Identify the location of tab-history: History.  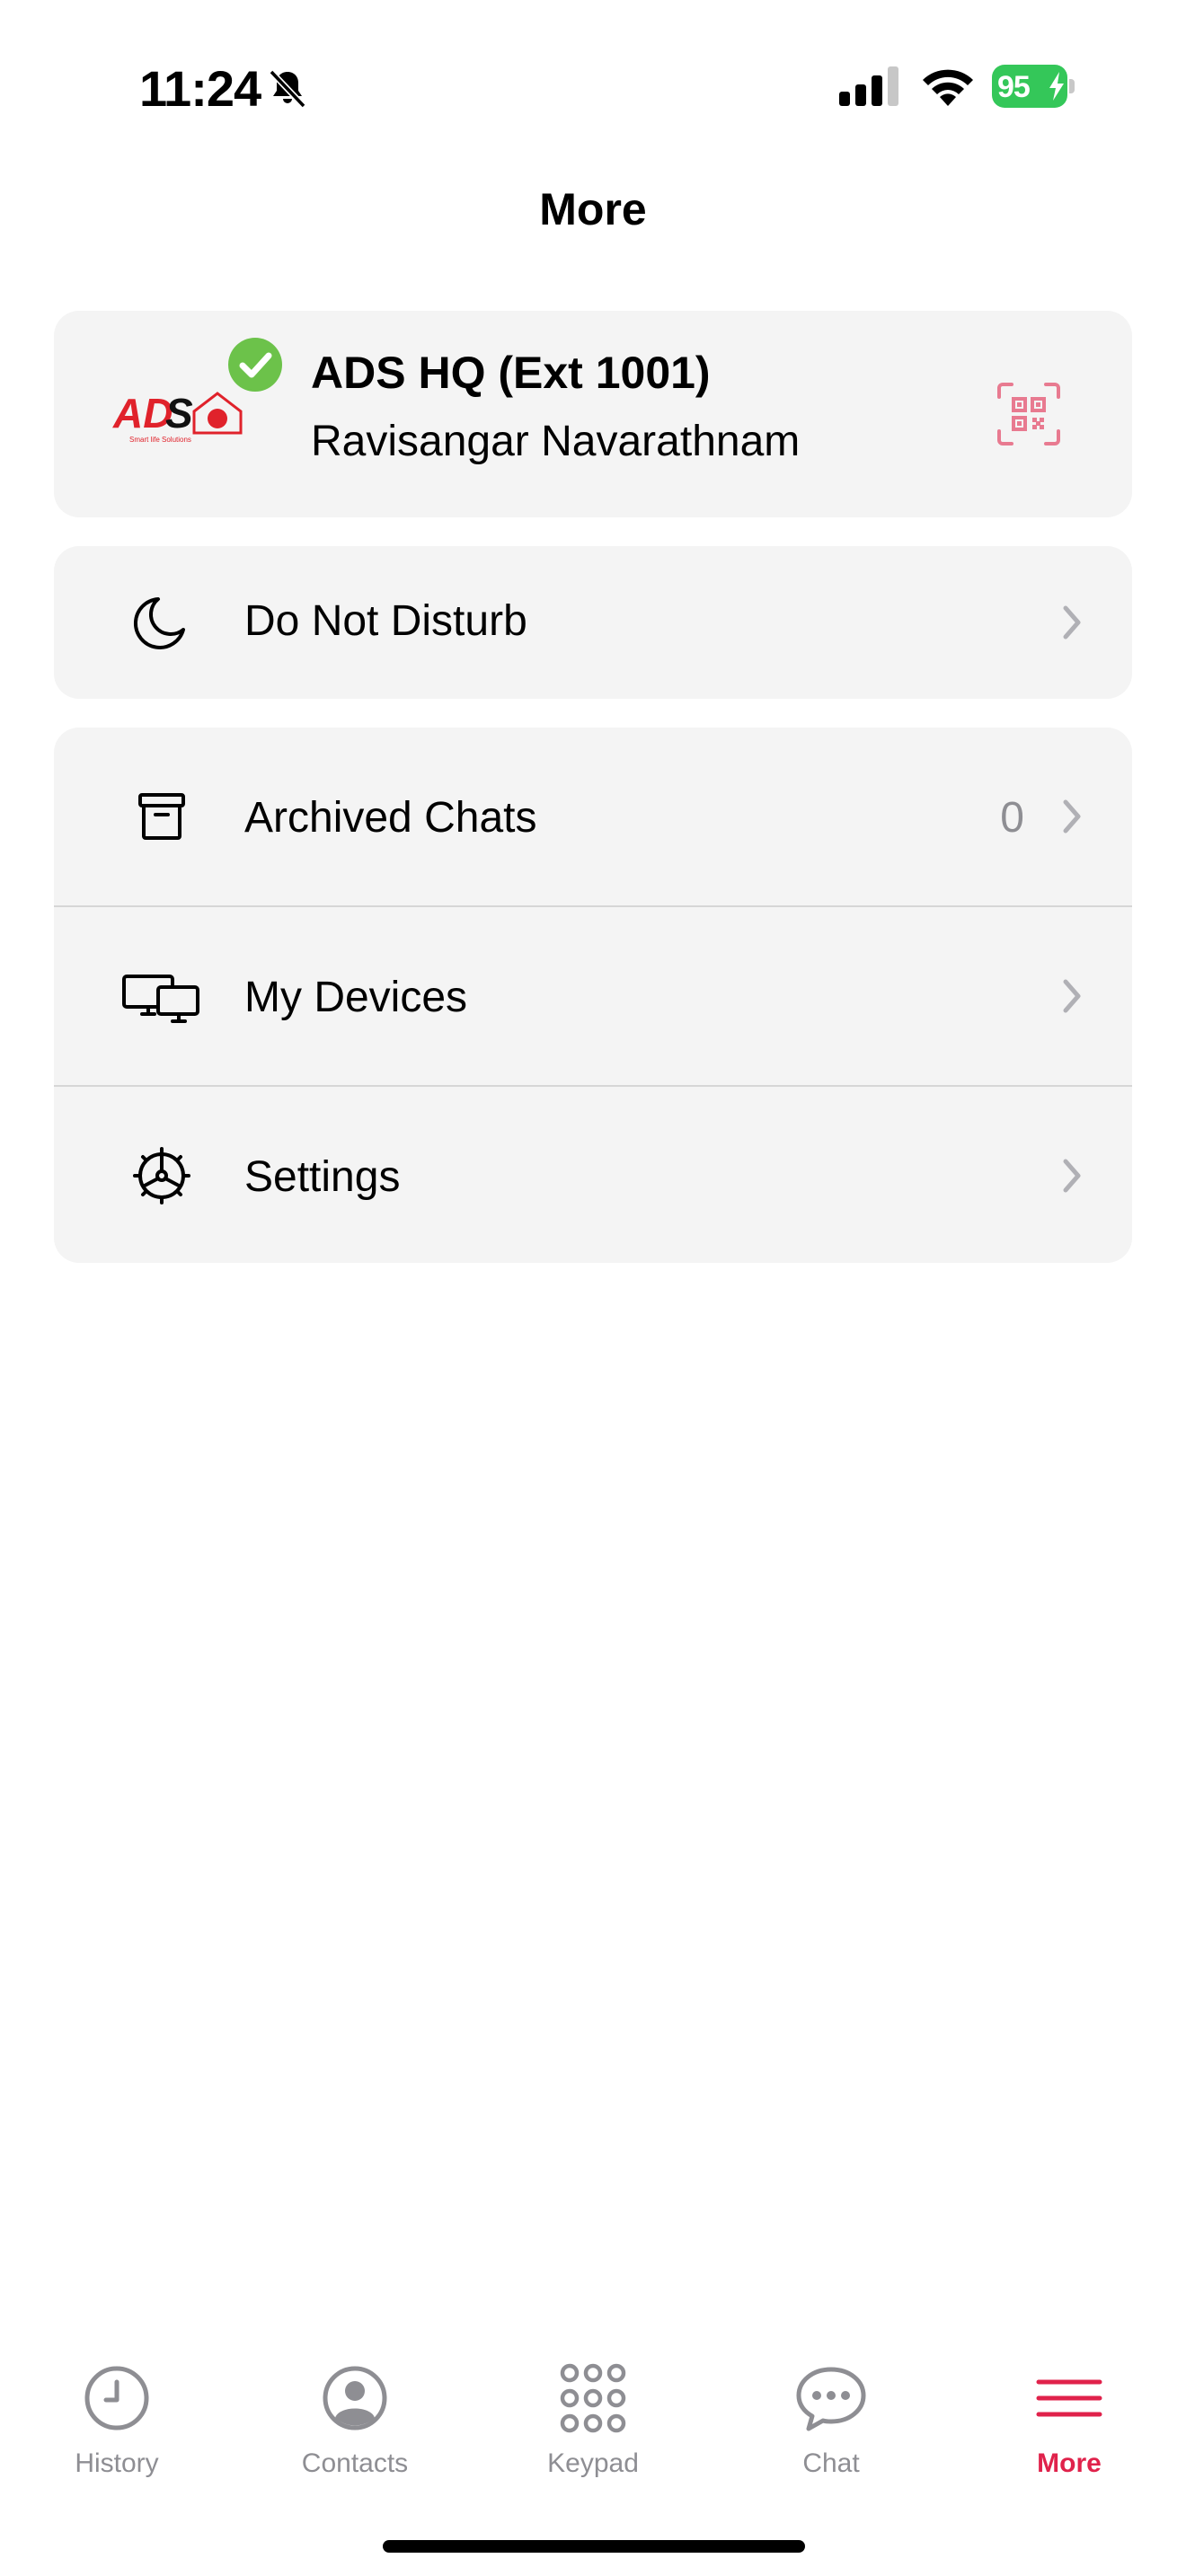
(117, 2414).